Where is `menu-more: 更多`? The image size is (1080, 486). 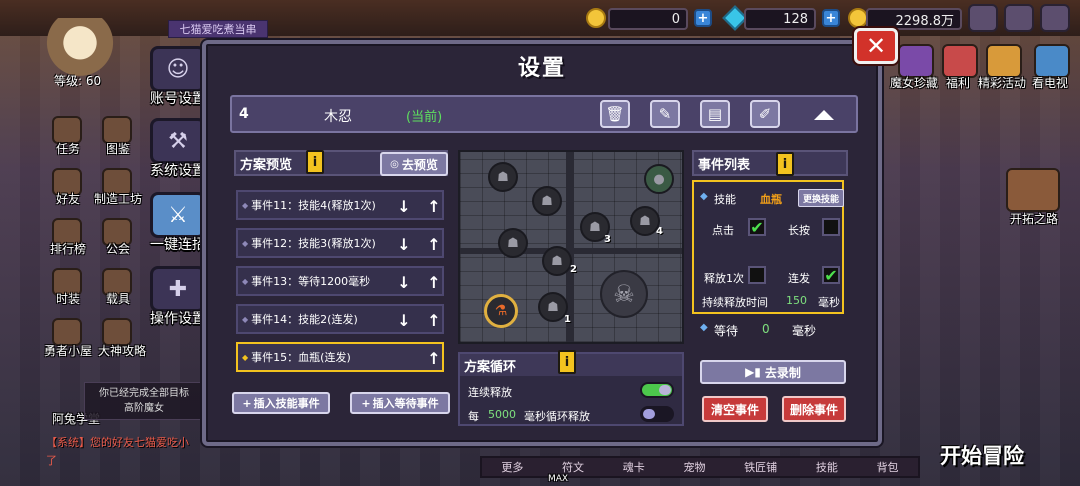 menu-more: 更多 is located at coordinates (512, 467).